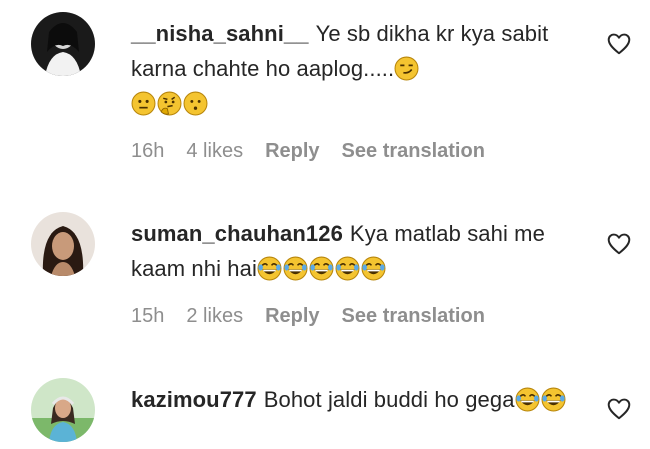 Image resolution: width=650 pixels, height=449 pixels. I want to click on emoji-line, so click(351, 103).